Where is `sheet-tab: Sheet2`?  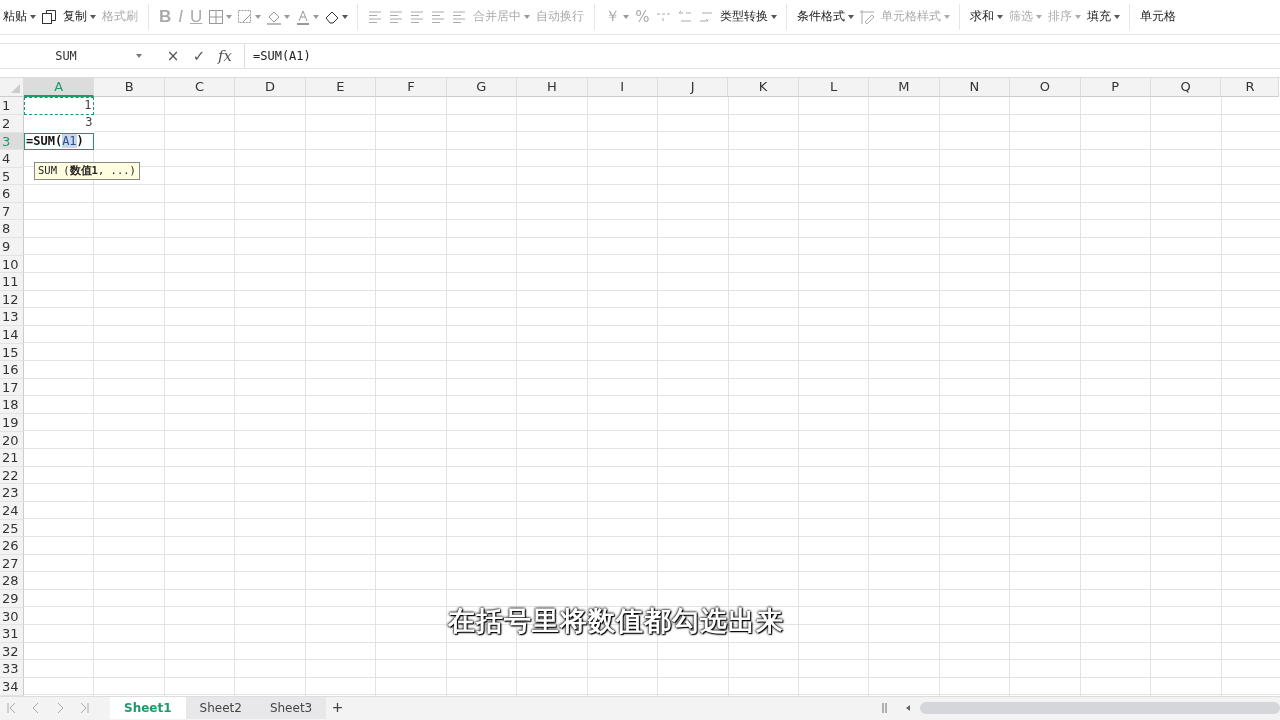 sheet-tab: Sheet2 is located at coordinates (220, 708).